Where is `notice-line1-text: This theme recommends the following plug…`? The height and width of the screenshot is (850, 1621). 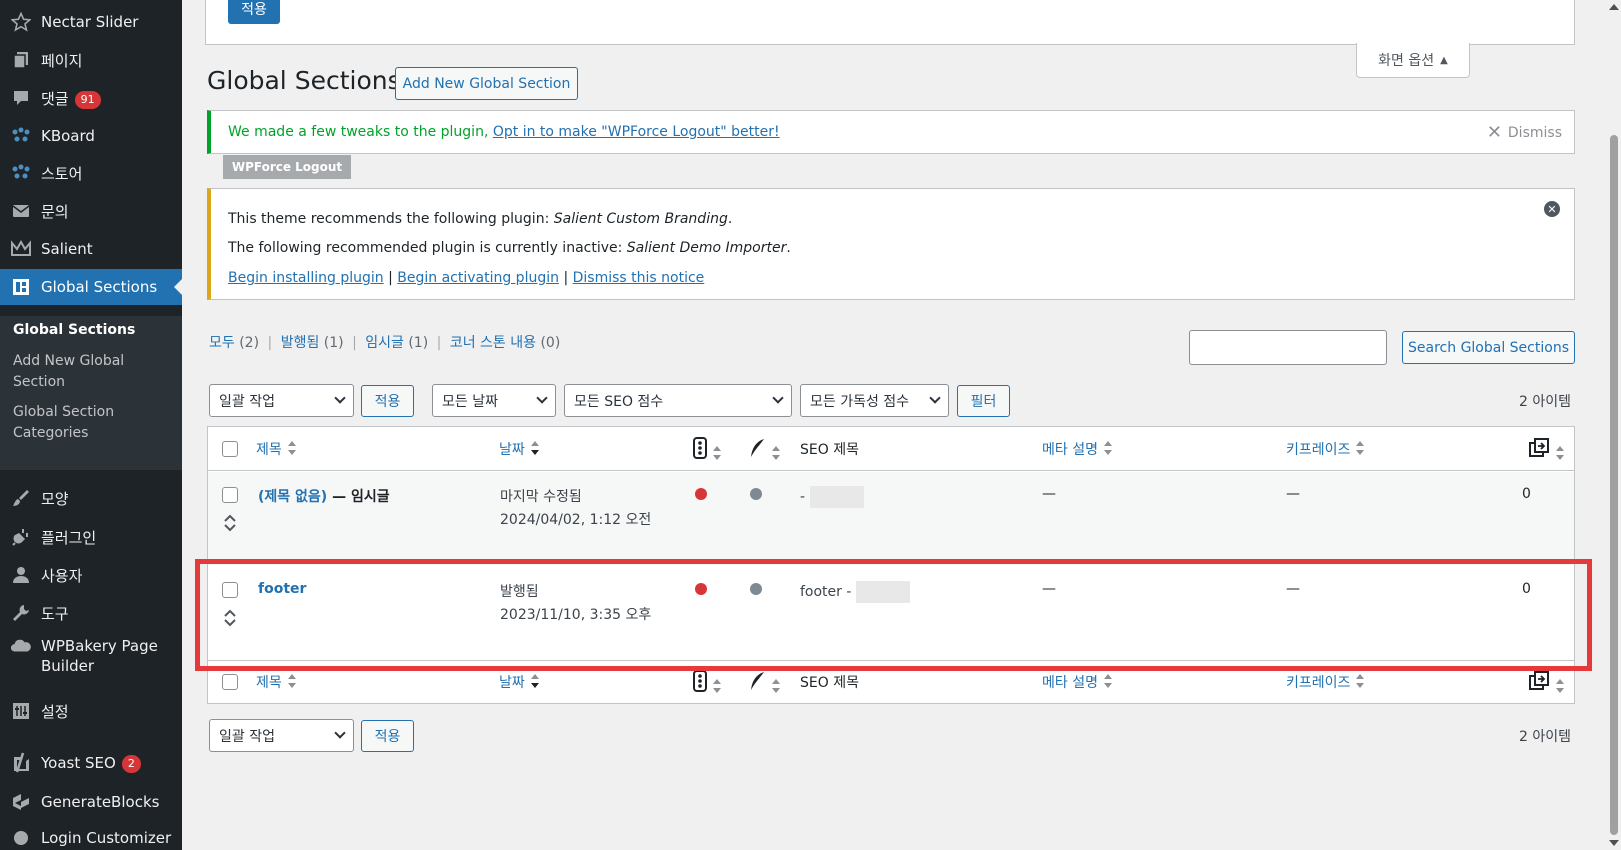
notice-line1-text: This theme recommends the following plug… is located at coordinates (391, 219).